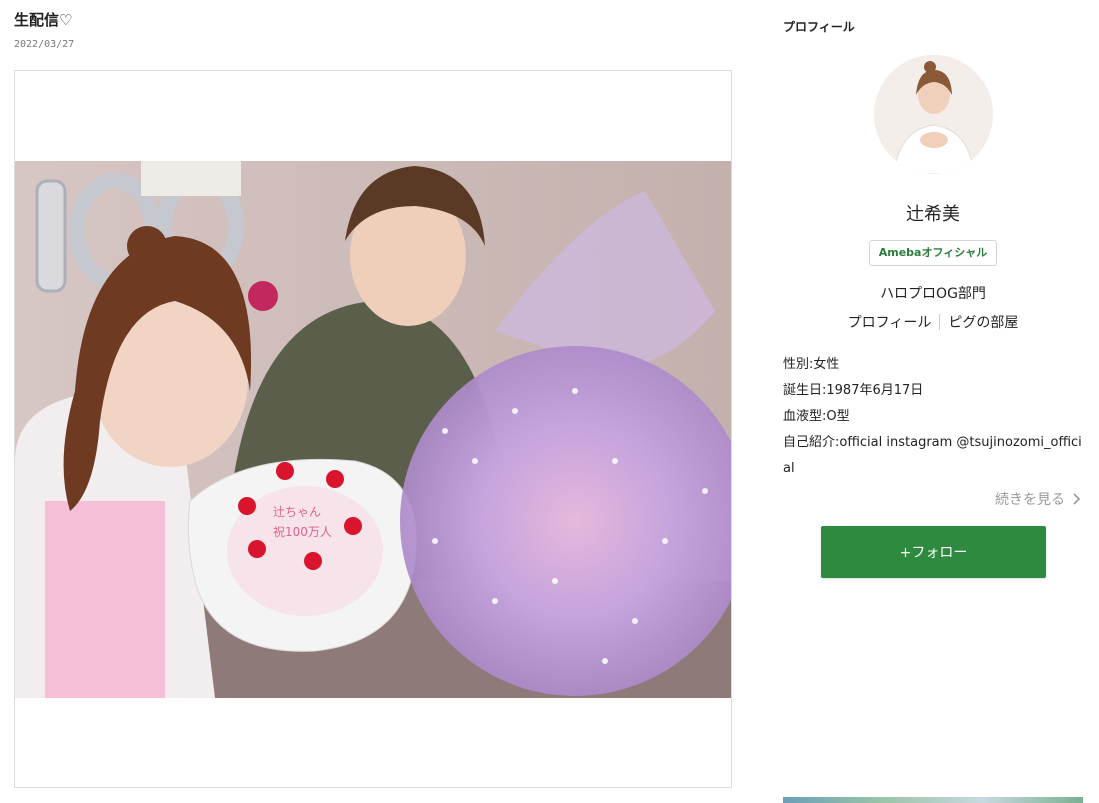 The image size is (1099, 803). What do you see at coordinates (933, 322) in the screenshot?
I see `profile-links: プロフィール ピグの部屋` at bounding box center [933, 322].